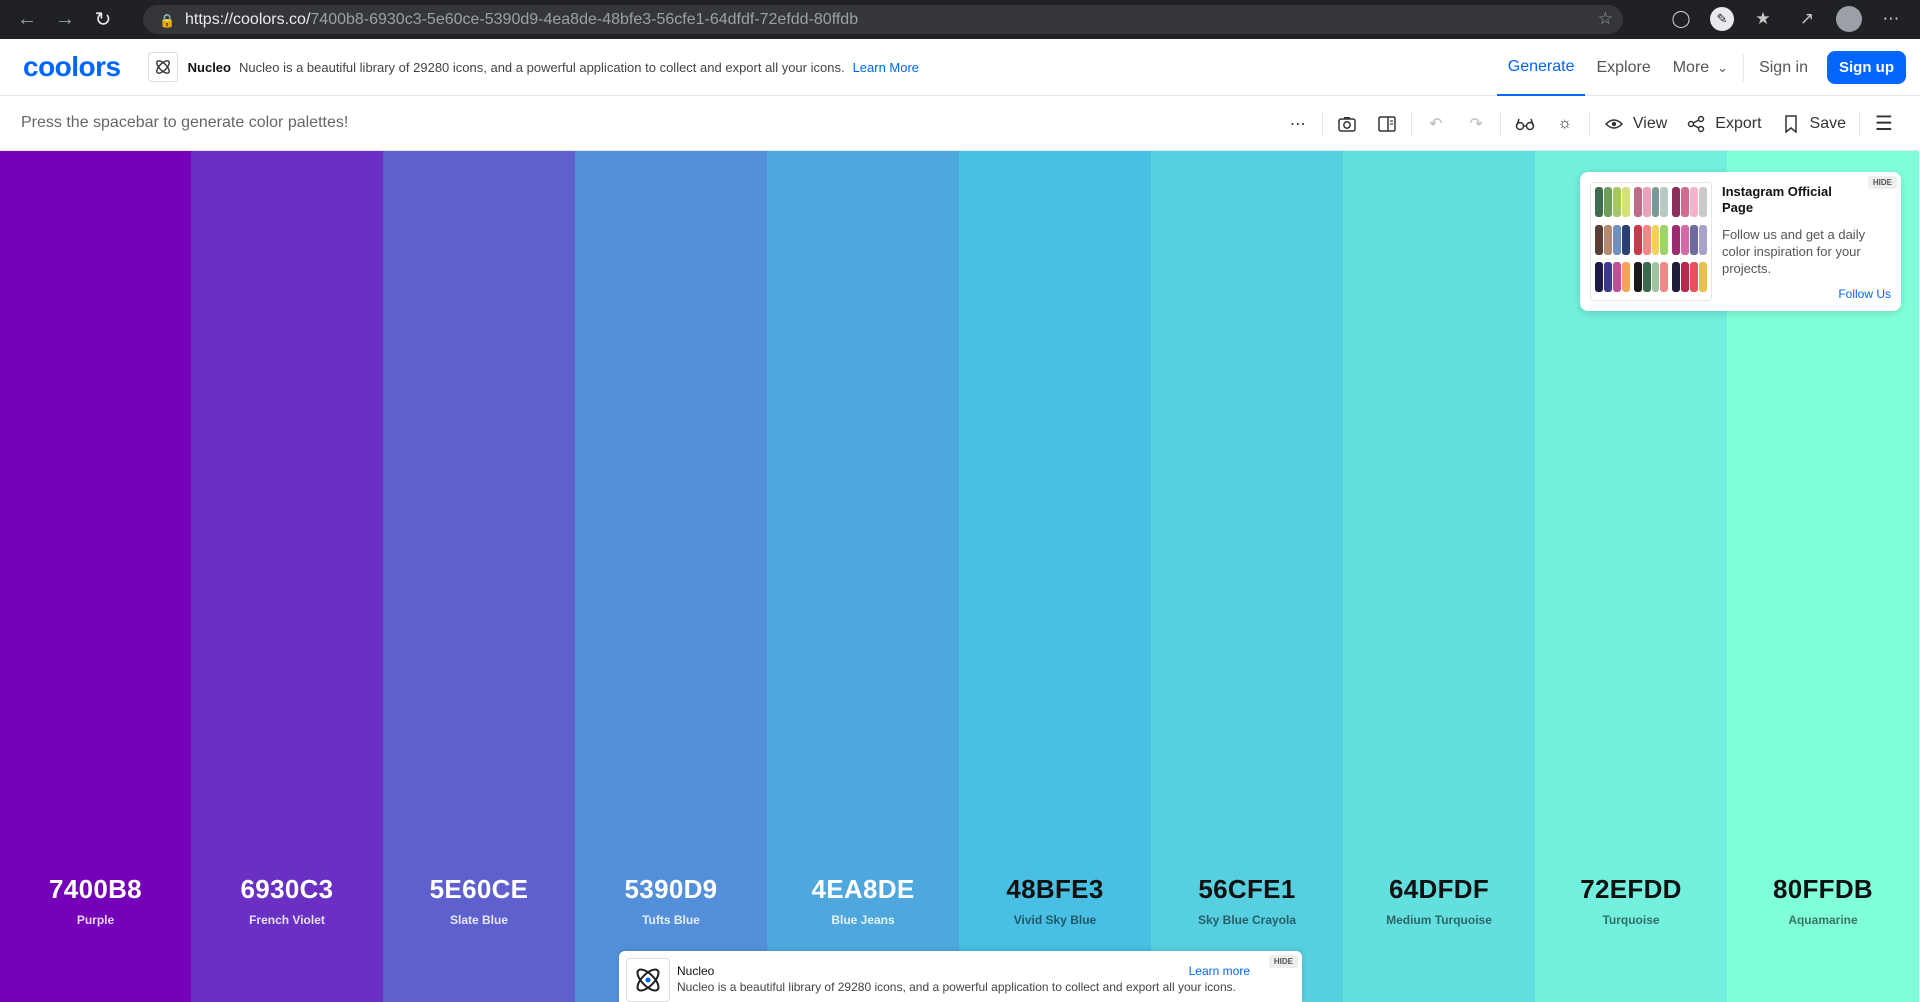 This screenshot has height=1002, width=1920. Describe the element at coordinates (1791, 124) in the screenshot. I see `bookmark-icon` at that location.